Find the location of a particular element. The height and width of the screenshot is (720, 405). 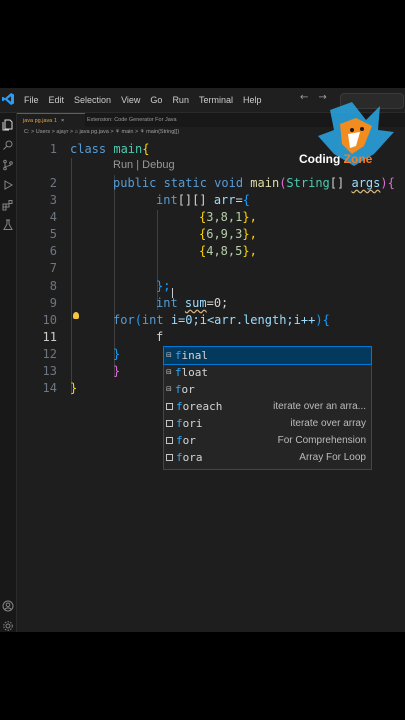

code-rest-token: i=0;i<arr.length;i++ is located at coordinates (239, 320).